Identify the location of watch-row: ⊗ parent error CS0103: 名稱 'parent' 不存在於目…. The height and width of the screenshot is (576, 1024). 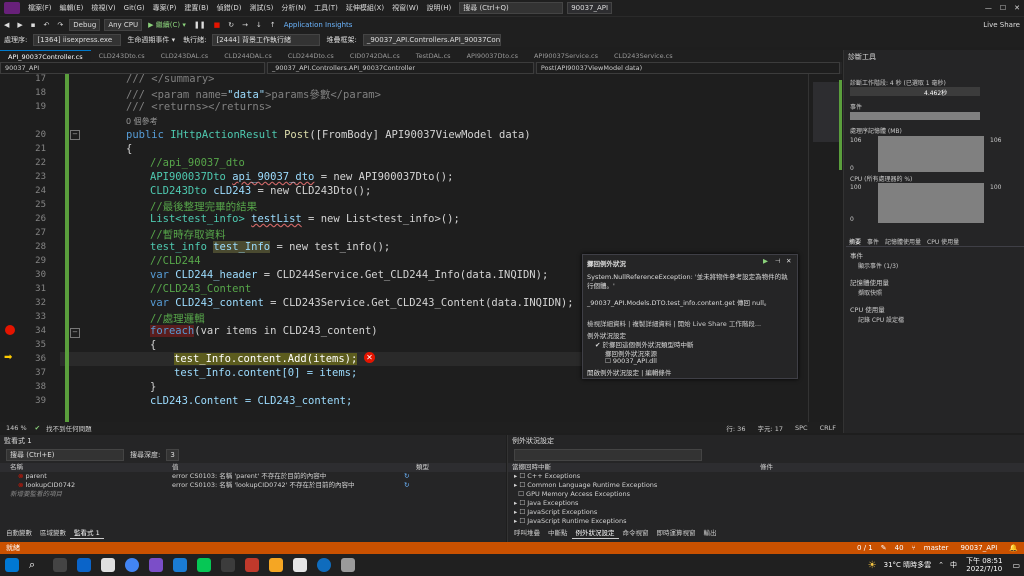
(253, 476).